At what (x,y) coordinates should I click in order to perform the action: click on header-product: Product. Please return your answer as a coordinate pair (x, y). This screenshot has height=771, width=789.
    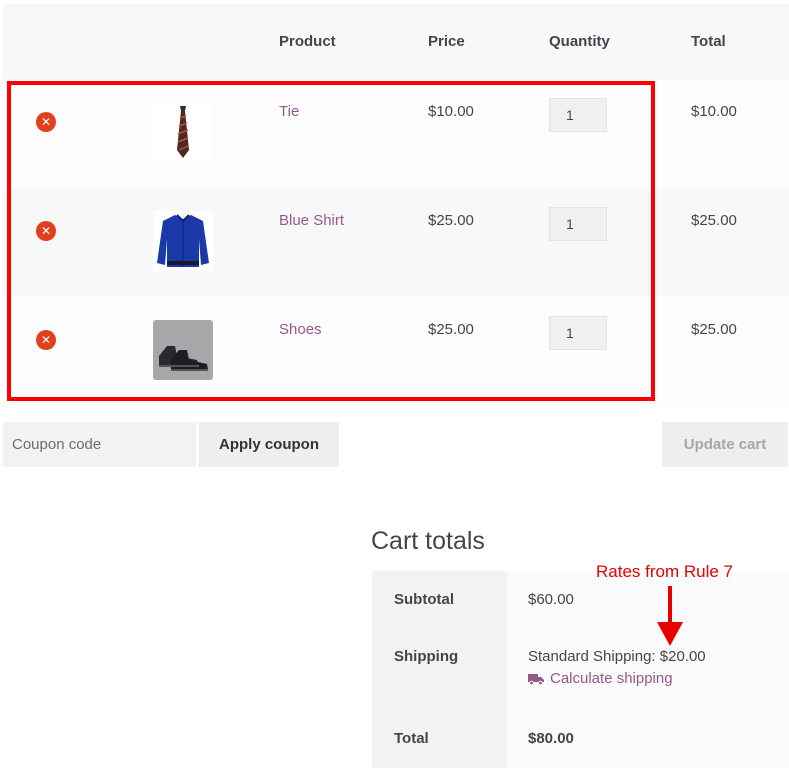
    Looking at the image, I should click on (307, 41).